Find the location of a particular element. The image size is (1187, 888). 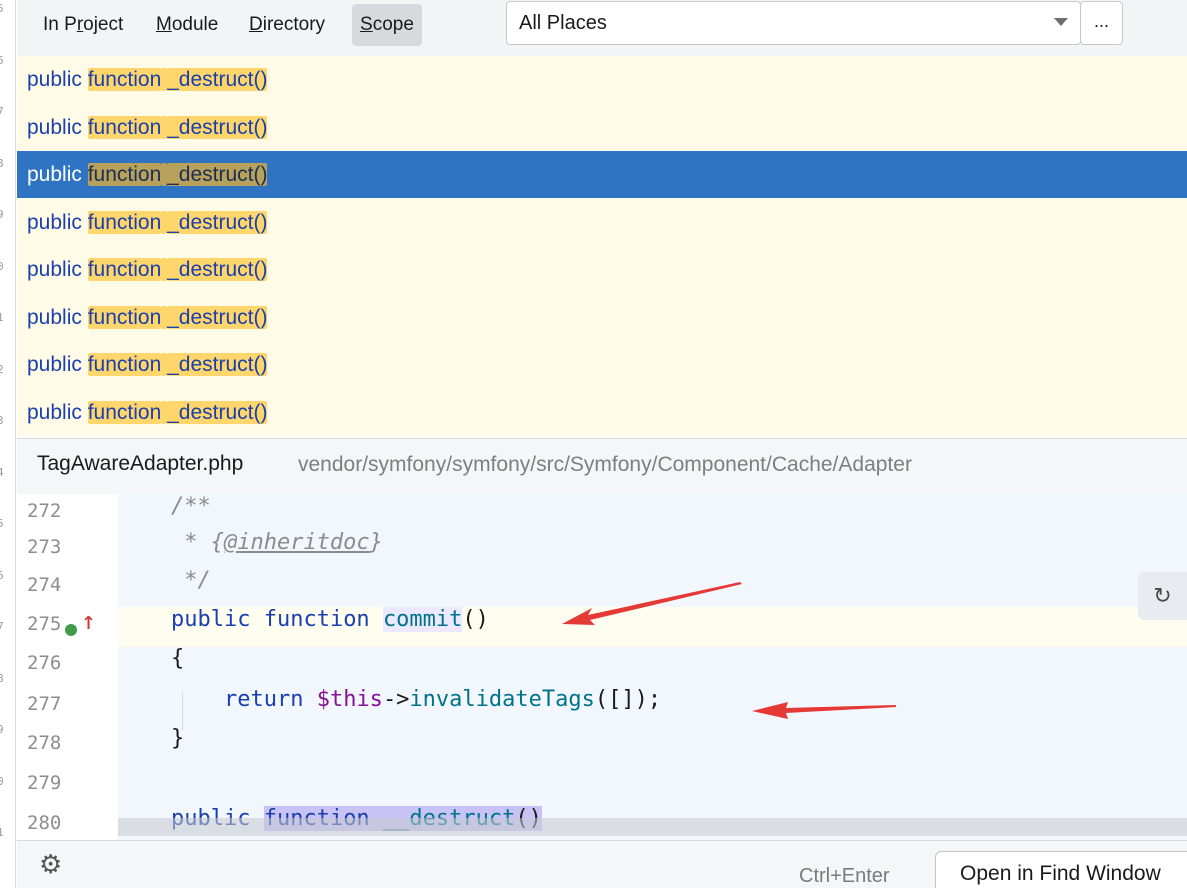

code-token: ([]); is located at coordinates (628, 699).